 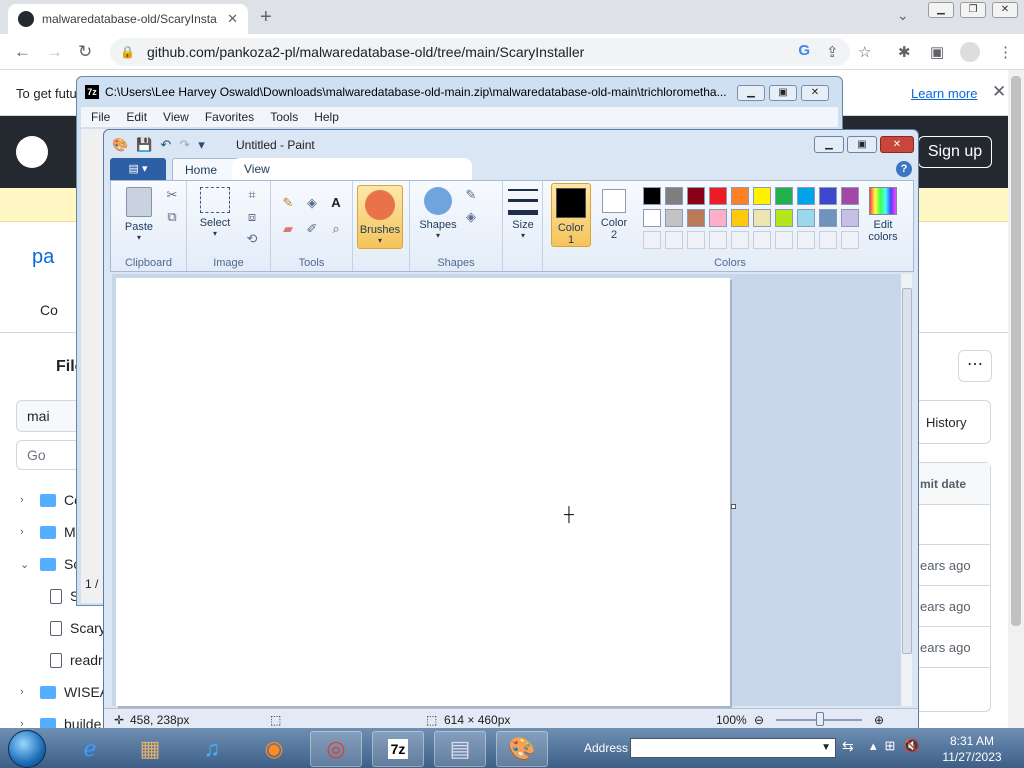 I want to click on firefox-icon: ◉, so click(x=274, y=749).